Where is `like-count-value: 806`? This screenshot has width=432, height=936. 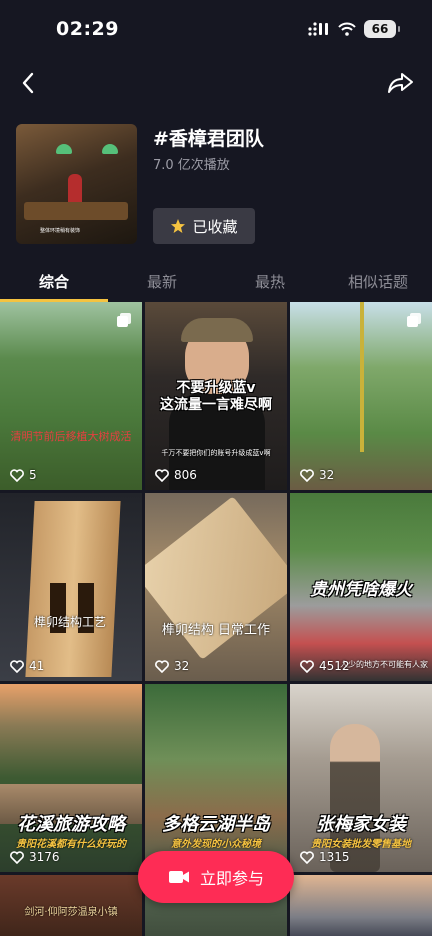 like-count-value: 806 is located at coordinates (185, 475).